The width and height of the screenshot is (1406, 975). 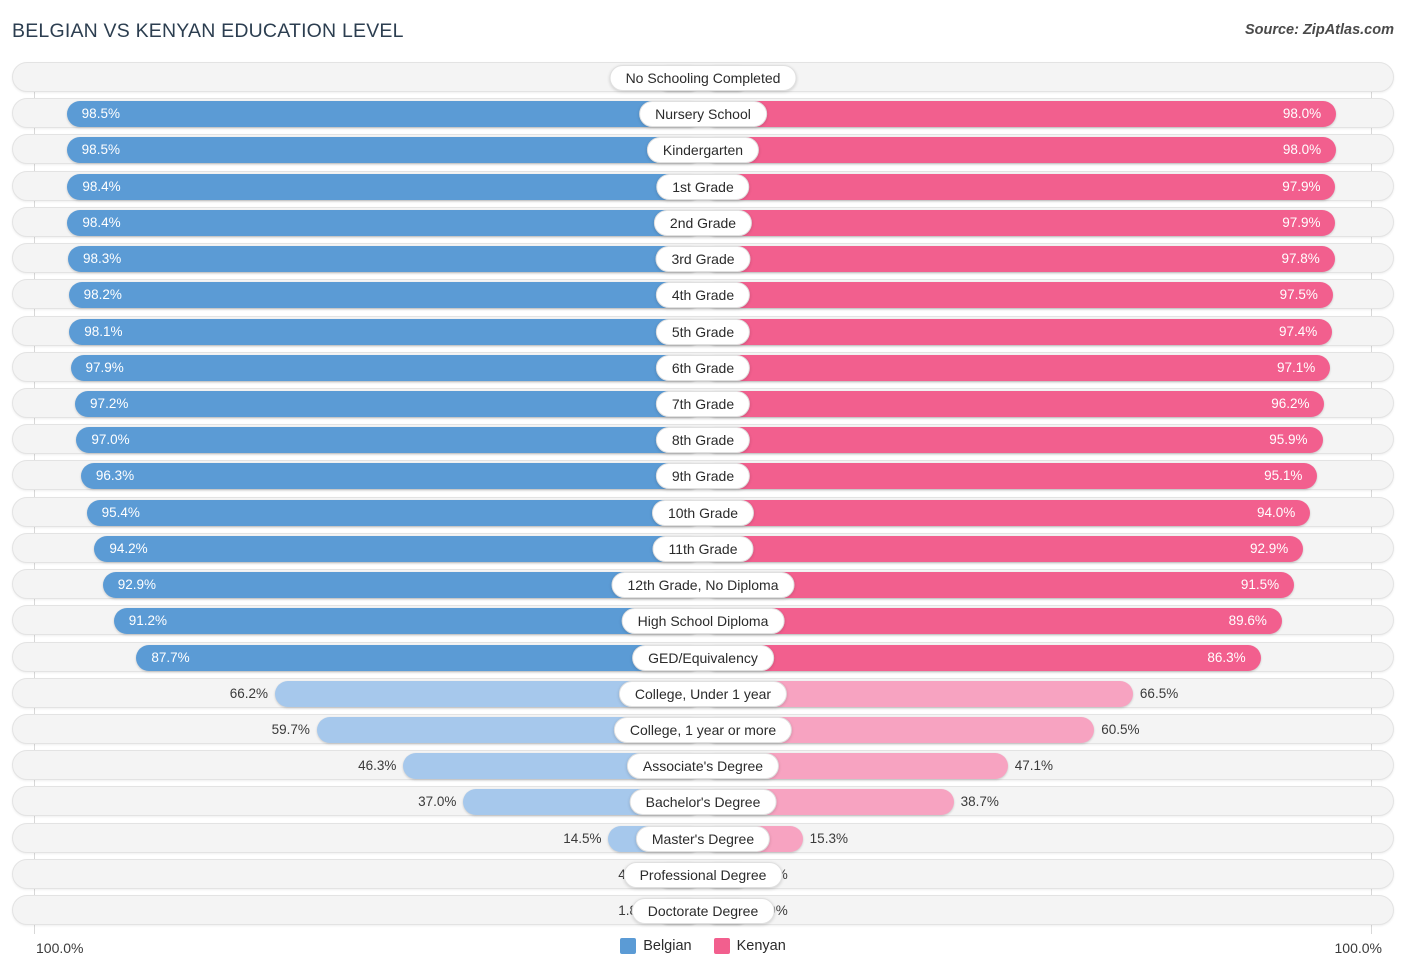 I want to click on table-row: 96.3%95.1%9th Grade, so click(x=703, y=475).